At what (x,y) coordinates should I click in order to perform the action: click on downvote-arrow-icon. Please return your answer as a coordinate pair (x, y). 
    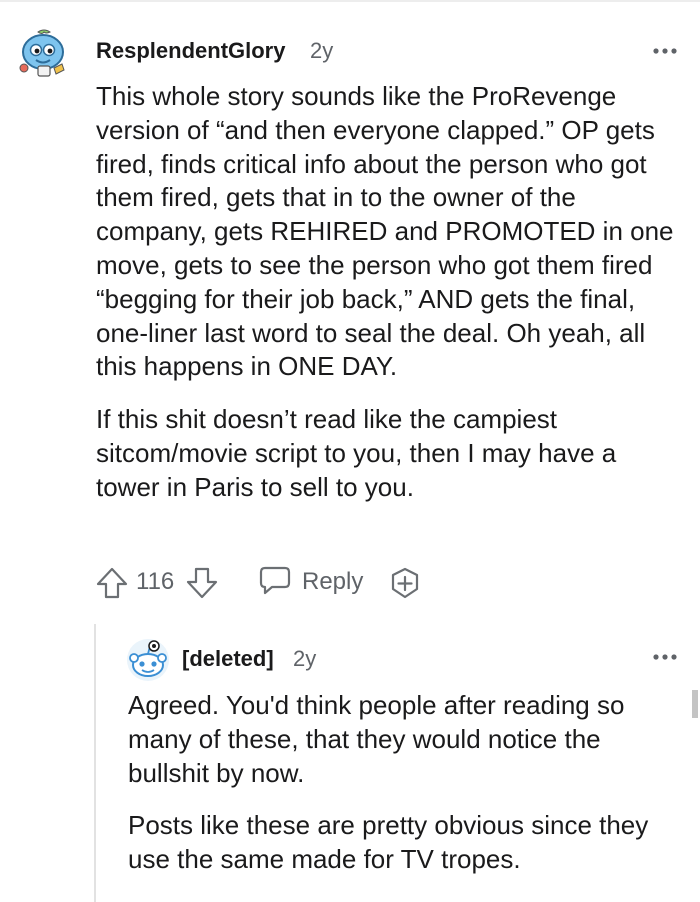
    Looking at the image, I should click on (202, 583).